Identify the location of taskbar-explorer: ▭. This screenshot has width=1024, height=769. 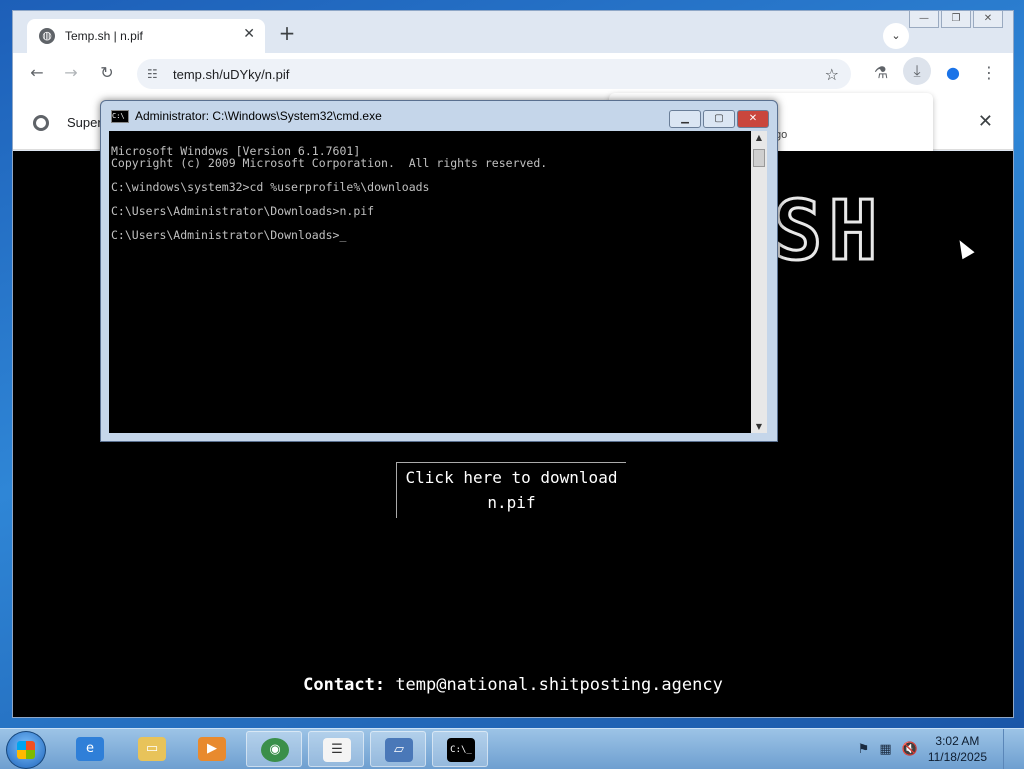
(152, 749).